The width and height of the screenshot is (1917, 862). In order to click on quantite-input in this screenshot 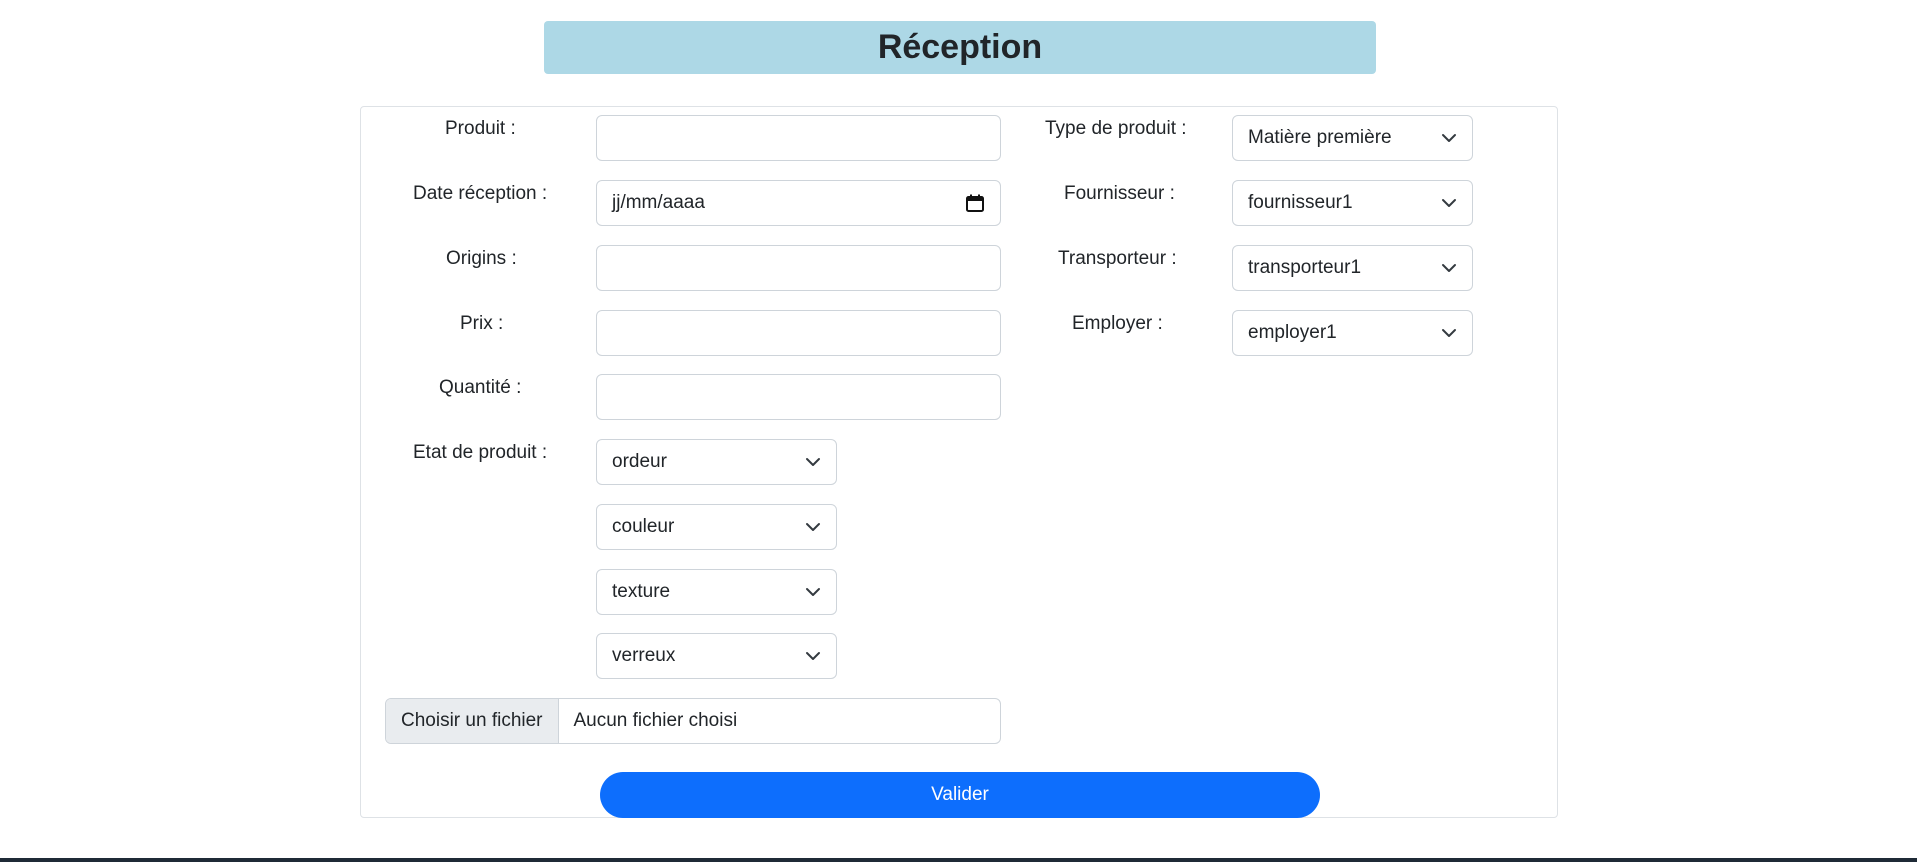, I will do `click(798, 397)`.